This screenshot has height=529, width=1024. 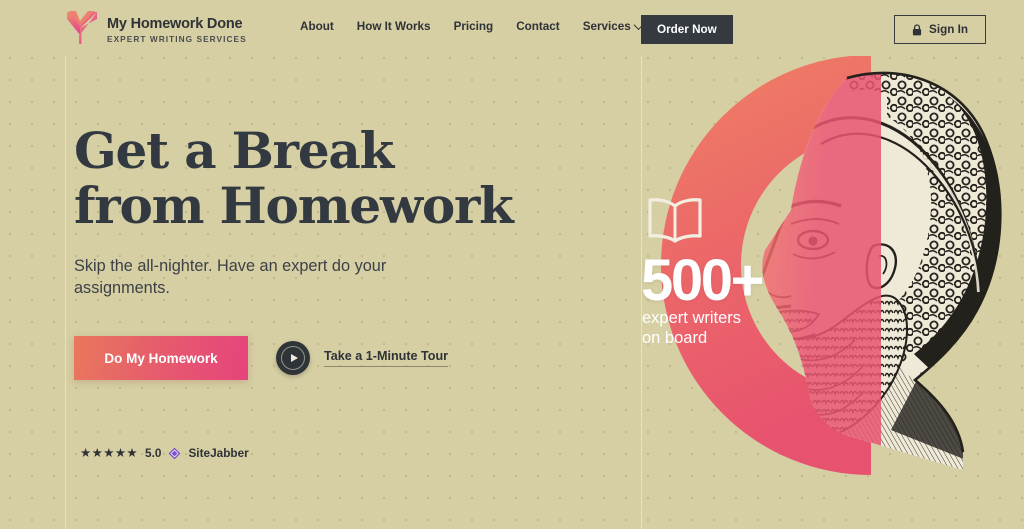 I want to click on brand-name: My Homework Done, so click(x=175, y=24).